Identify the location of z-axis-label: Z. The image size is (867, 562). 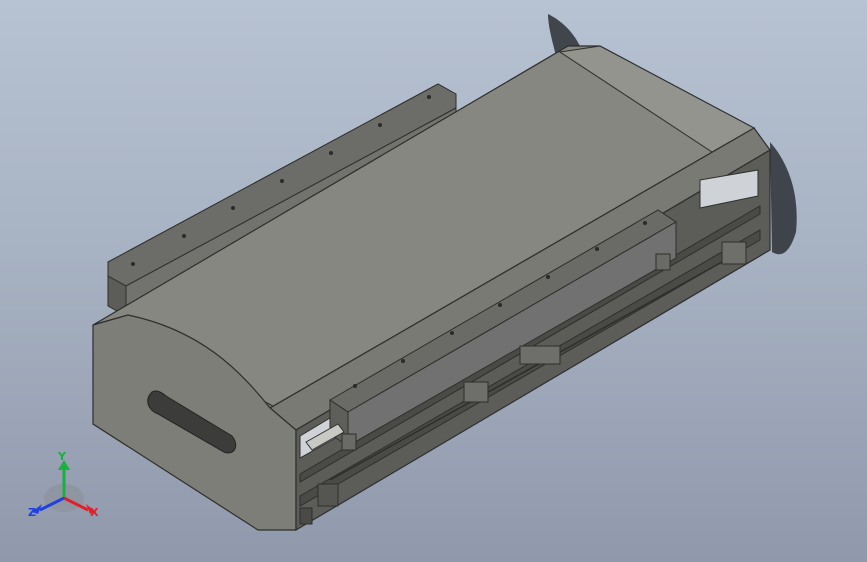
(32, 512).